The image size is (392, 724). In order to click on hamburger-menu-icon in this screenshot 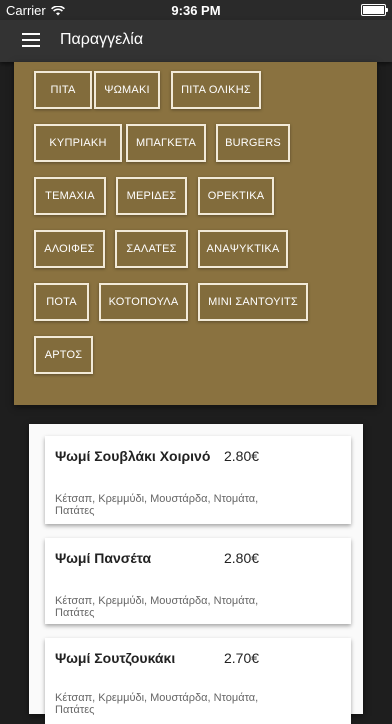, I will do `click(31, 40)`.